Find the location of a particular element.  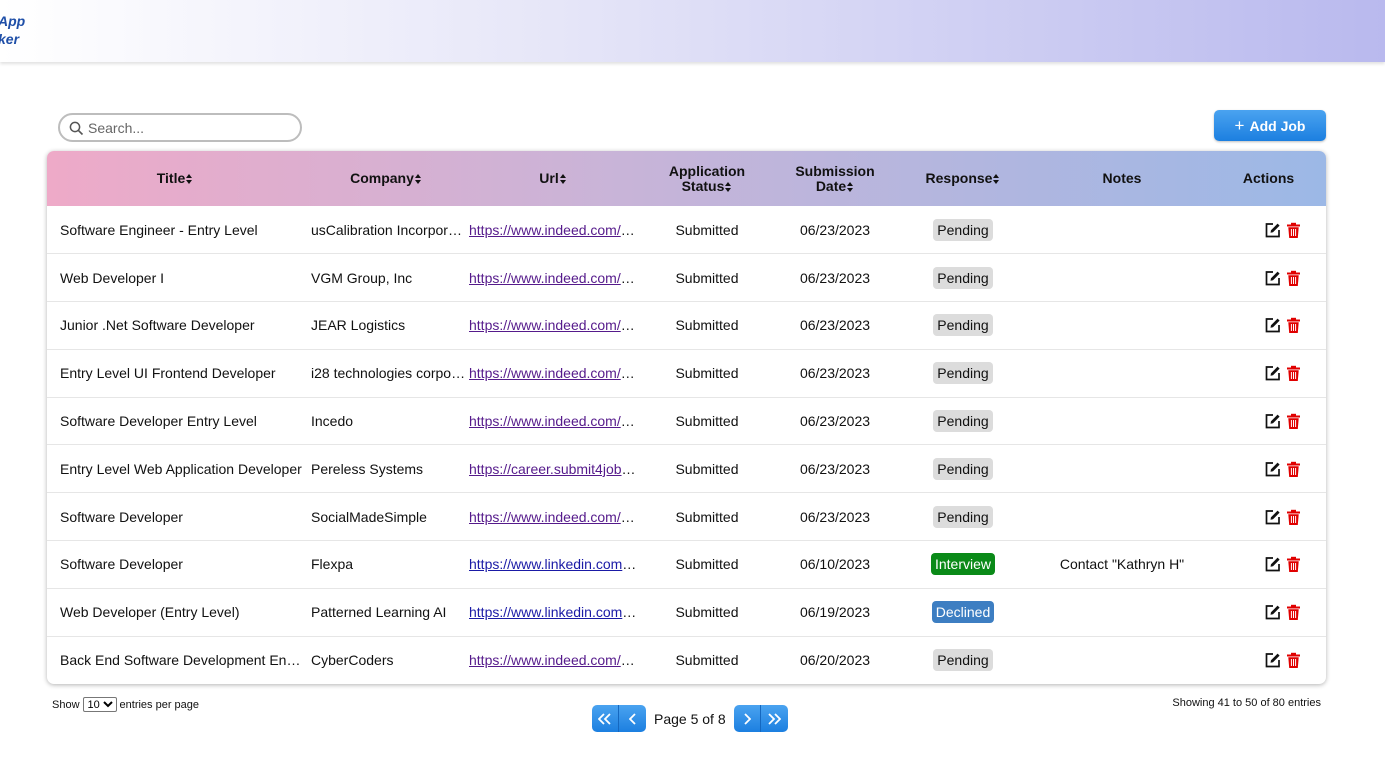

next-page-button is located at coordinates (747, 718).